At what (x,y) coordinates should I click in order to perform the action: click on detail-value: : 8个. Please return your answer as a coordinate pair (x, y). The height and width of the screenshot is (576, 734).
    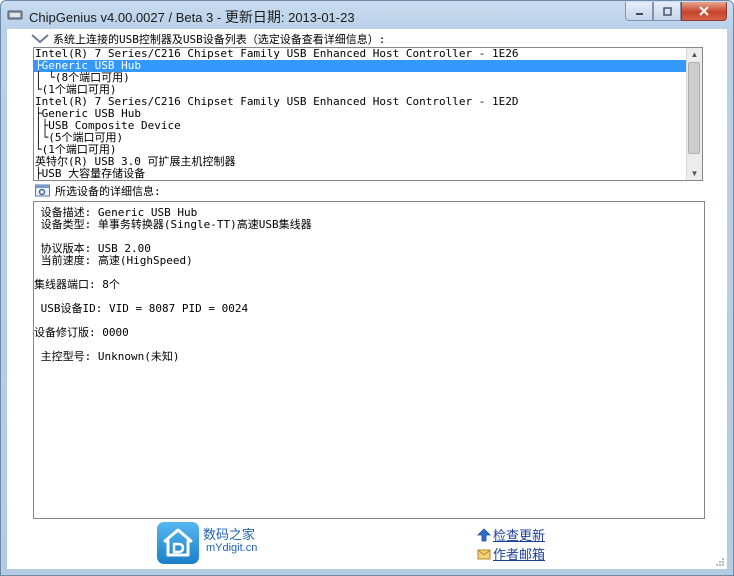
    Looking at the image, I should click on (104, 284).